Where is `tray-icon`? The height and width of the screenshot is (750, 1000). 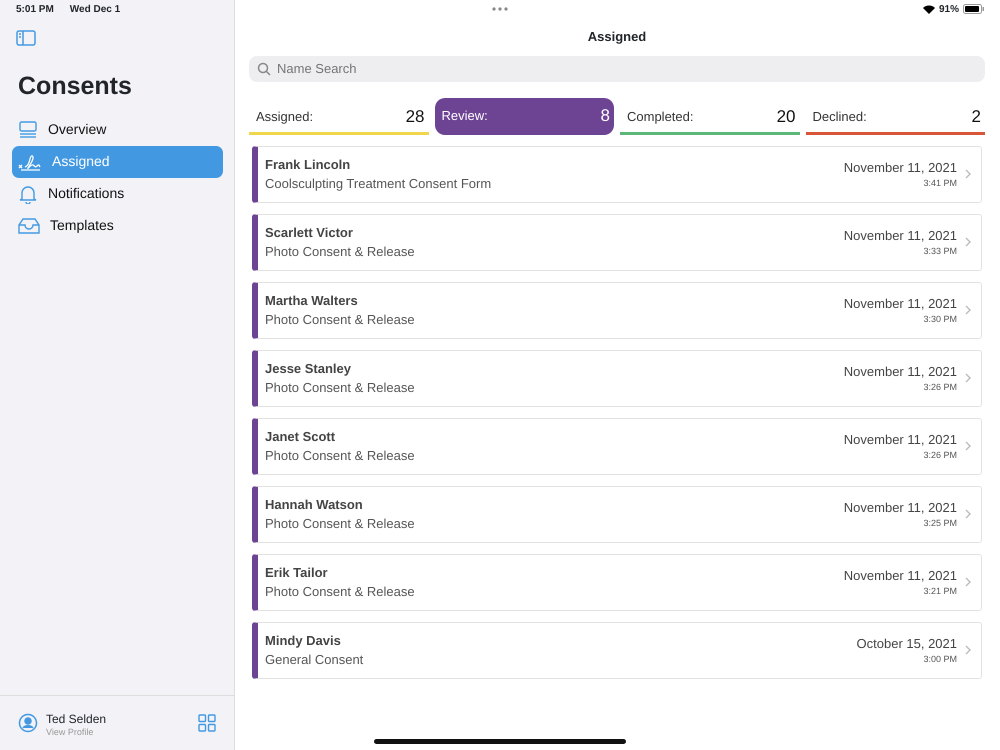
tray-icon is located at coordinates (29, 225).